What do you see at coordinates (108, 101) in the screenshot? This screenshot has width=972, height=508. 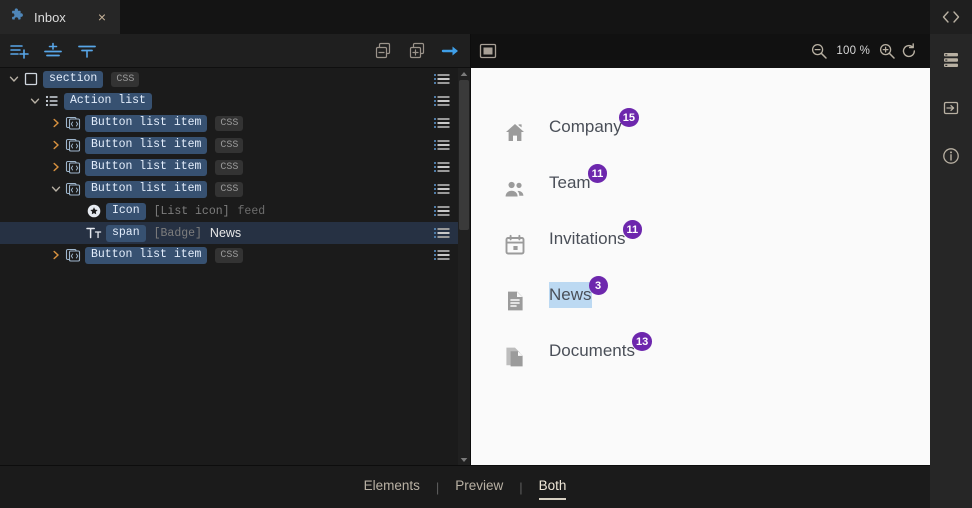 I see `node-tag-label: Action list` at bounding box center [108, 101].